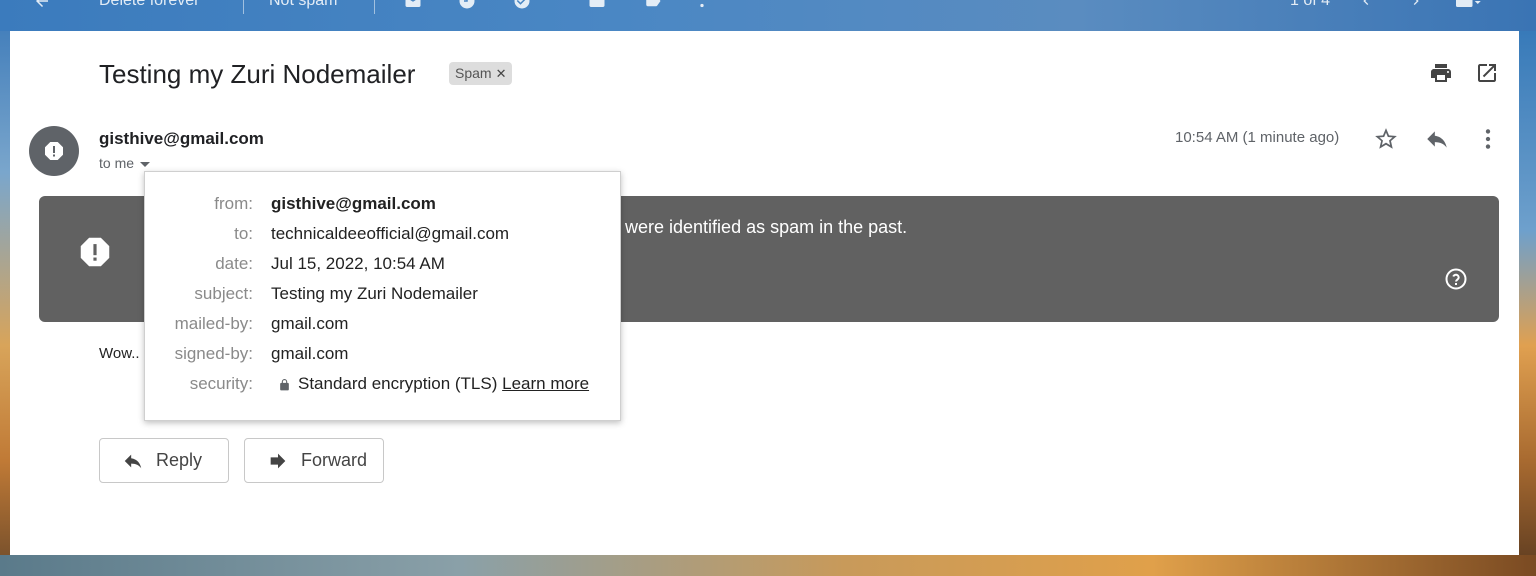  I want to click on open-new-window-icon, so click(1487, 73).